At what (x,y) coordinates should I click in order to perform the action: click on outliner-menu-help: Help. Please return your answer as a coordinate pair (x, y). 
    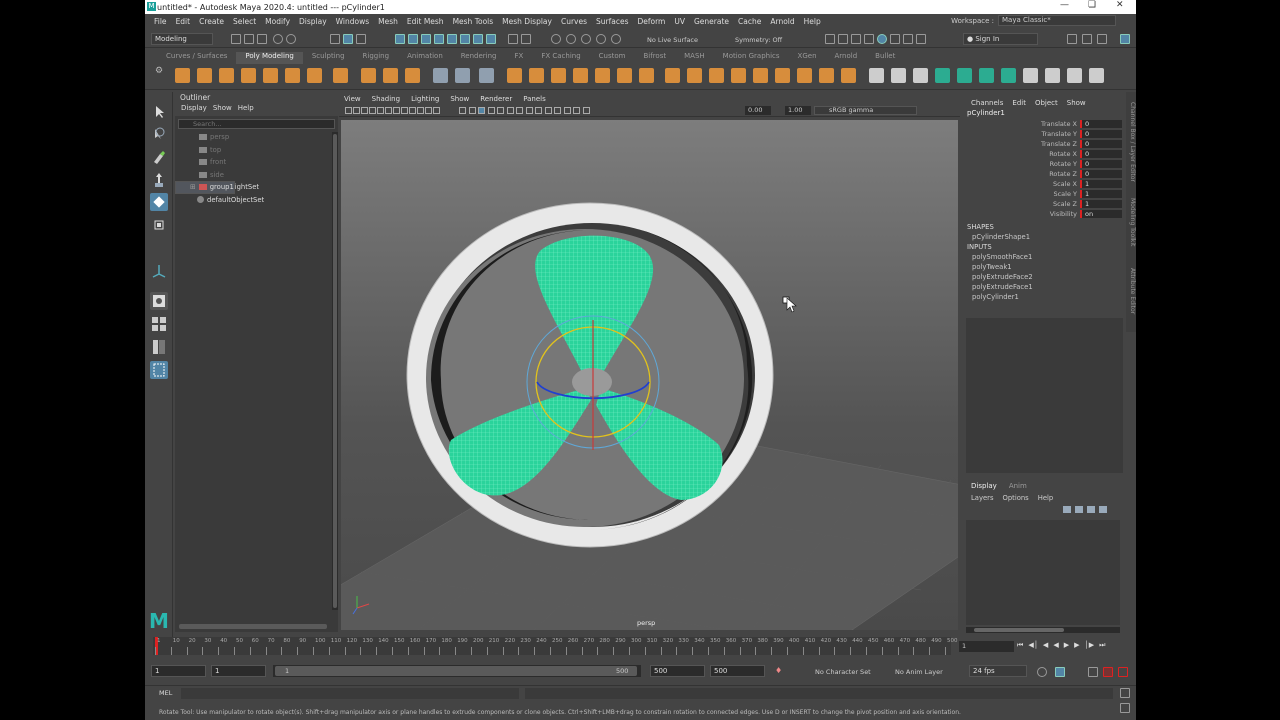
    Looking at the image, I should click on (246, 110).